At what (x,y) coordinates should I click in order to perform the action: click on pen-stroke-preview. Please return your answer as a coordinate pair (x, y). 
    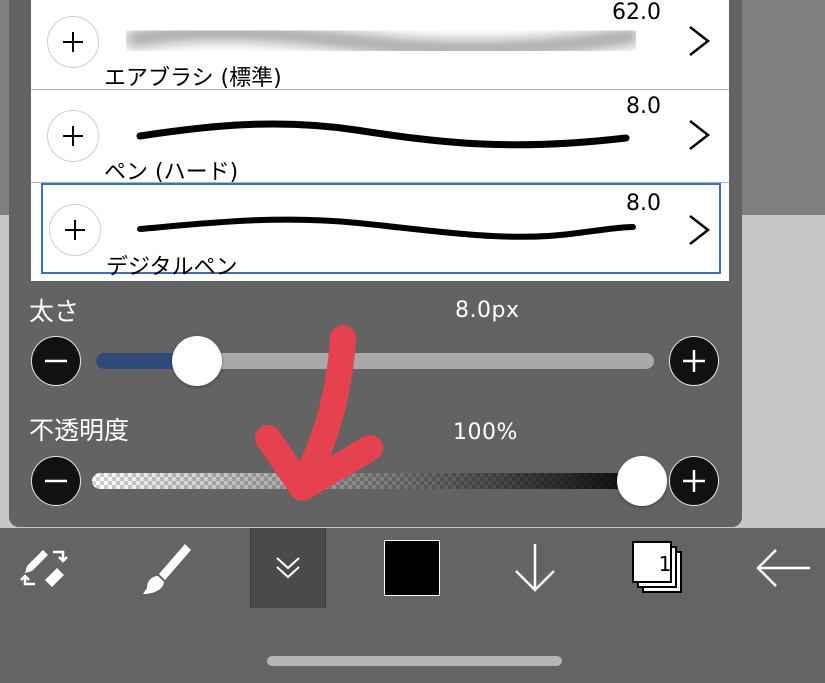
    Looking at the image, I should click on (383, 134).